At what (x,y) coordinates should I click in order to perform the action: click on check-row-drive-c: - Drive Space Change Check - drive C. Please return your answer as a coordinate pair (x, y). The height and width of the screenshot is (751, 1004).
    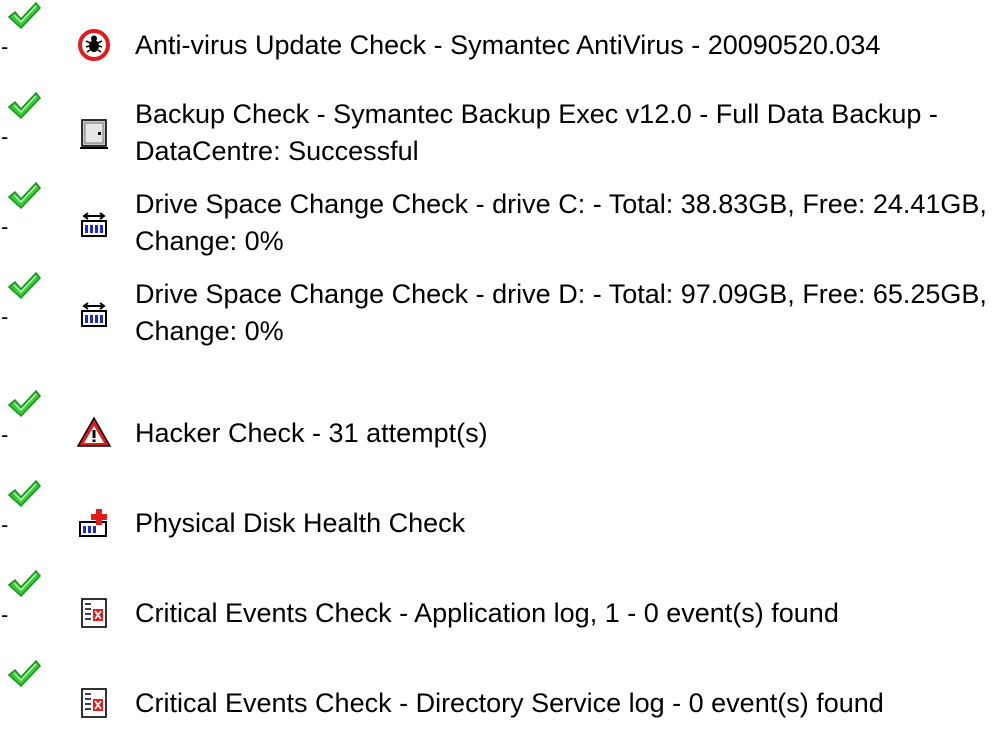
    Looking at the image, I should click on (502, 225).